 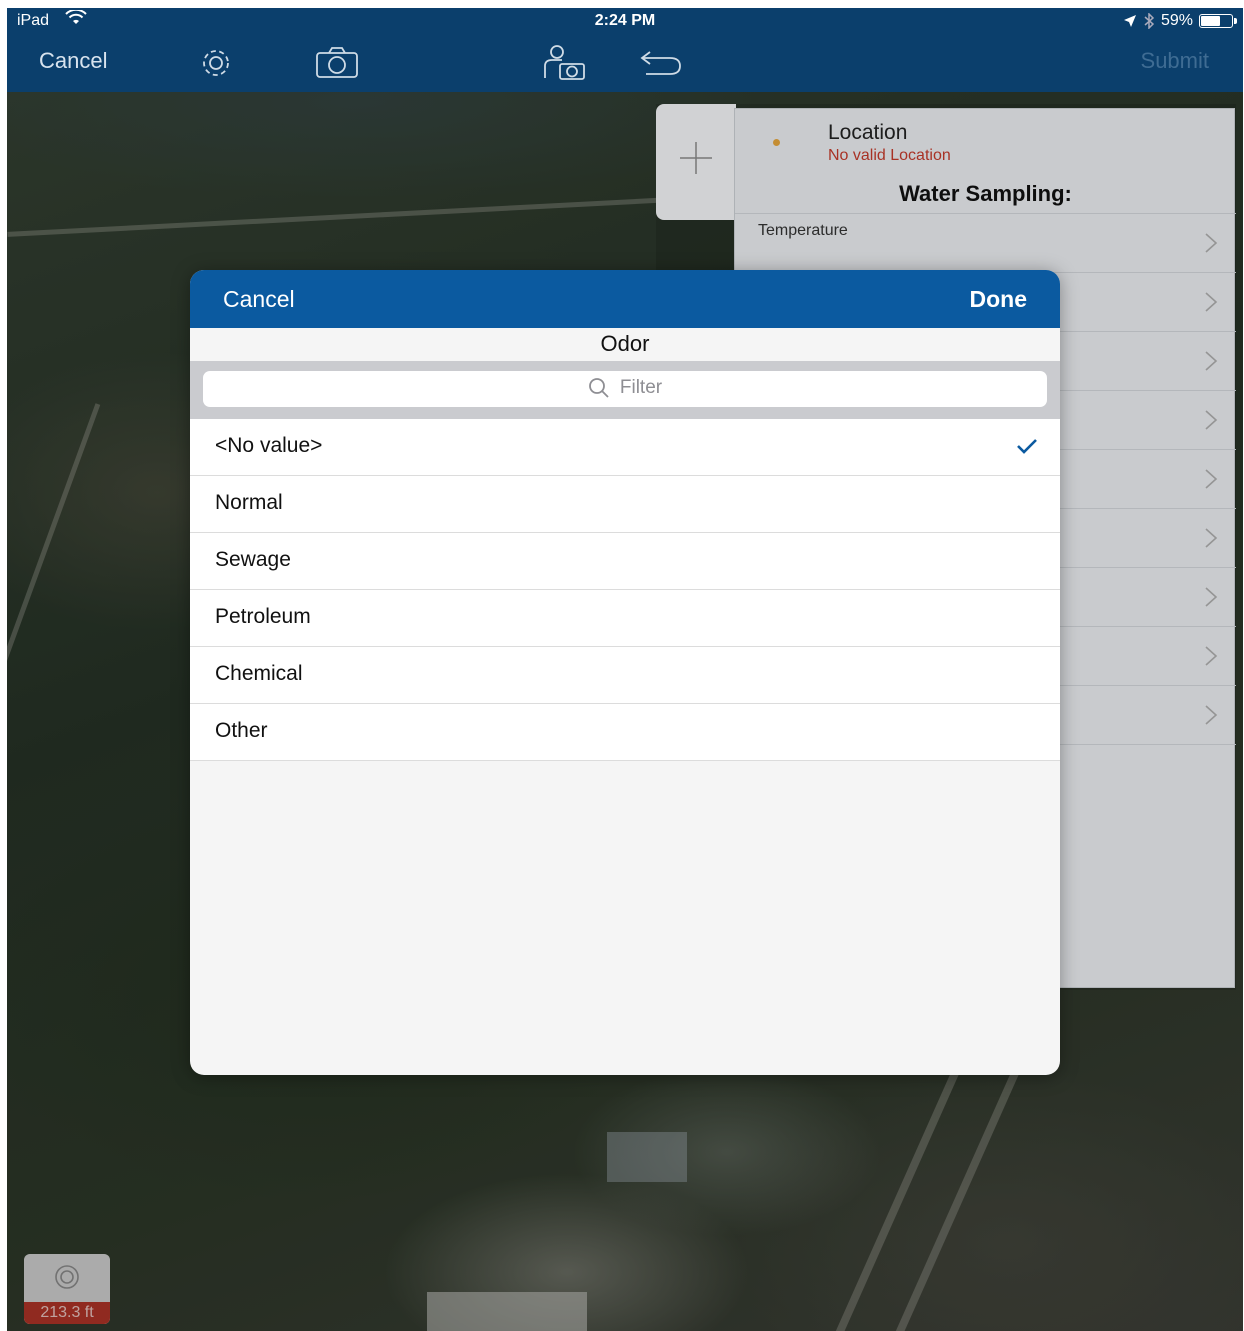 I want to click on form-row-temperature: Temperature, so click(x=985, y=242).